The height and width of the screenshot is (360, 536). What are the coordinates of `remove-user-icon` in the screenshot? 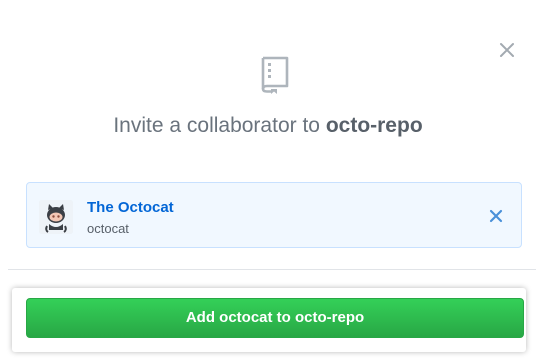 It's located at (496, 216).